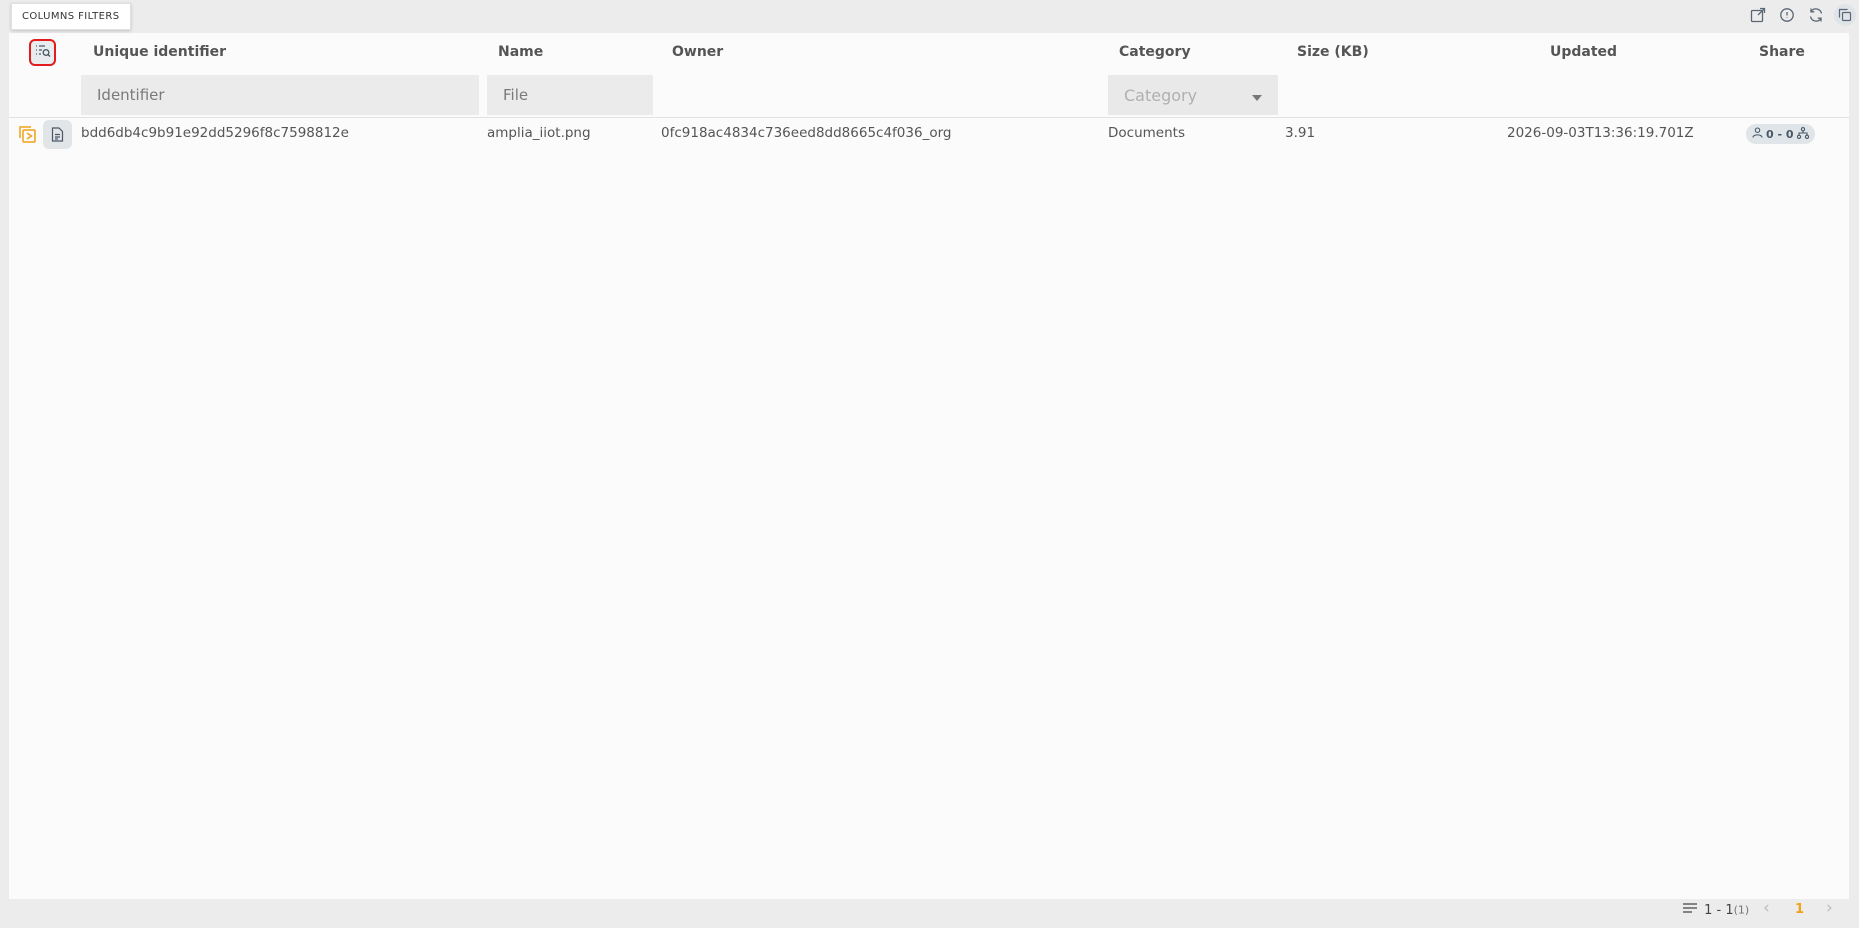 The height and width of the screenshot is (928, 1859). Describe the element at coordinates (1758, 15) in the screenshot. I see `export-icon` at that location.